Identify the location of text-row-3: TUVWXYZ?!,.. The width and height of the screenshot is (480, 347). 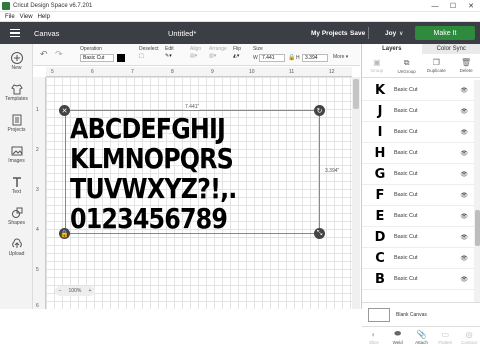
(168, 188).